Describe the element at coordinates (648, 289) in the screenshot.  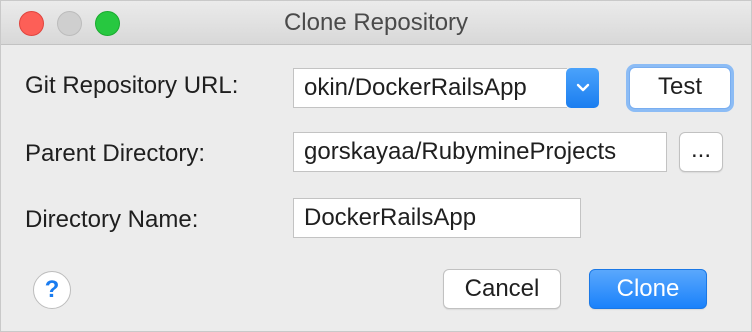
I see `clone-button: Clone` at that location.